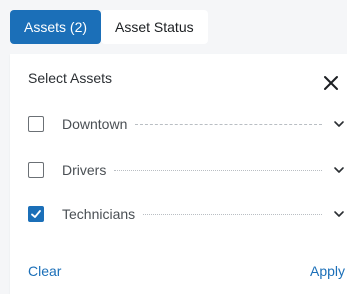 Image resolution: width=347 pixels, height=294 pixels. What do you see at coordinates (95, 124) in the screenshot?
I see `item-label: Downtown` at bounding box center [95, 124].